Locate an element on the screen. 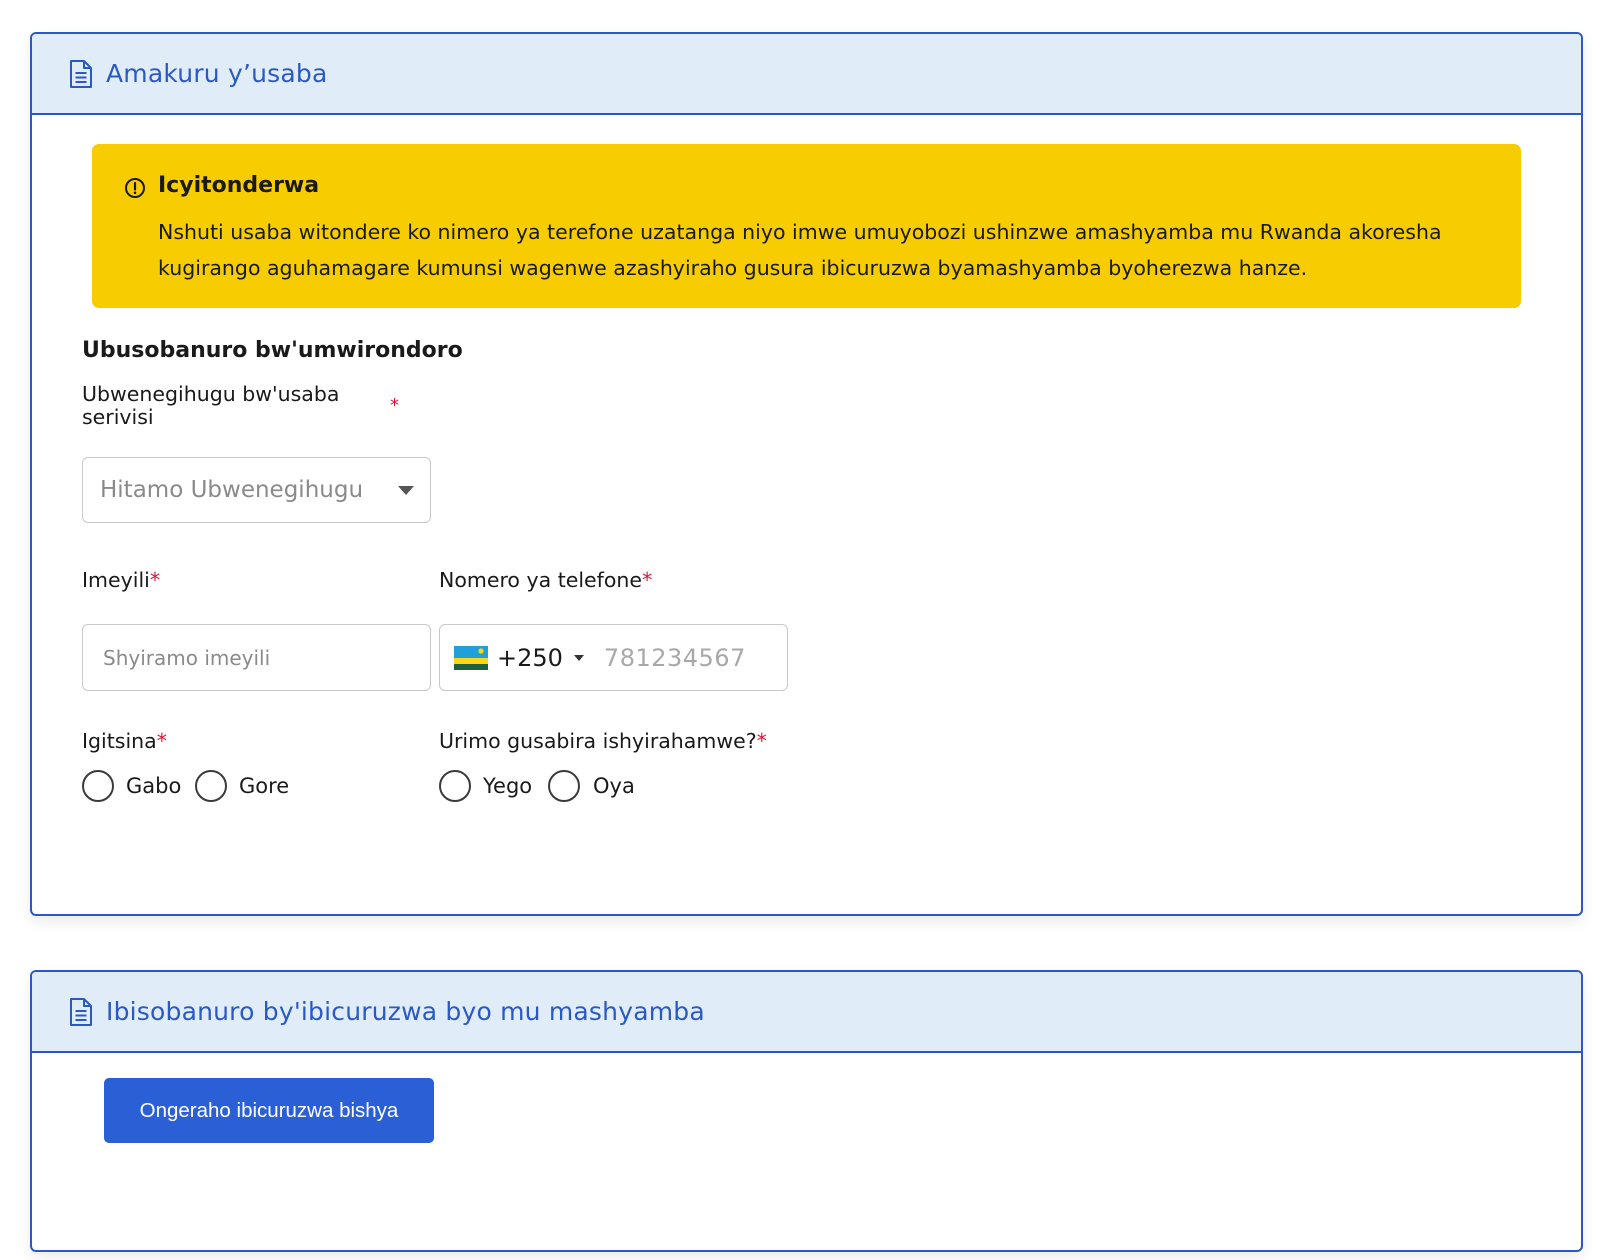 The image size is (1600, 1260). gender-required-mark: * is located at coordinates (161, 741).